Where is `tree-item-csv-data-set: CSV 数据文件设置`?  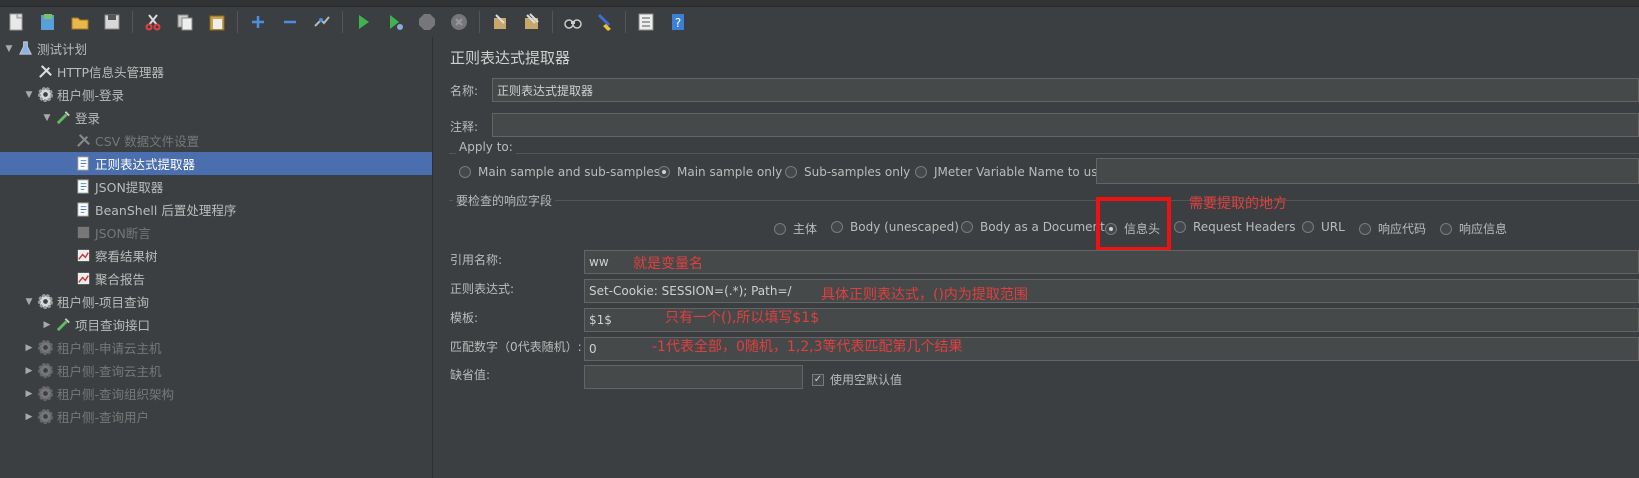 tree-item-csv-data-set: CSV 数据文件设置 is located at coordinates (129, 140).